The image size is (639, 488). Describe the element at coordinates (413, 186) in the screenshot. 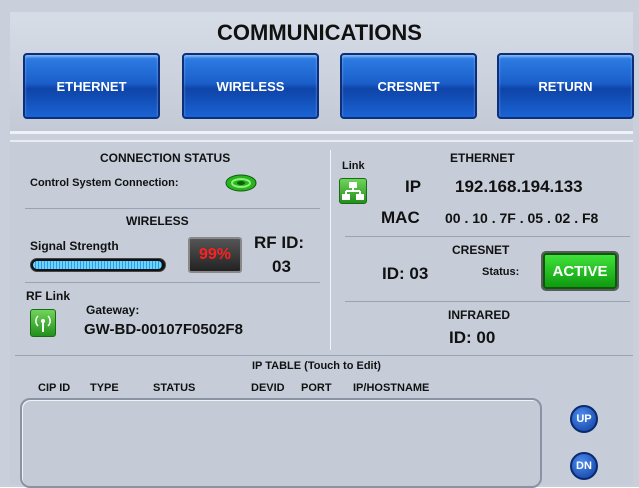

I see `ip-label: IP` at that location.